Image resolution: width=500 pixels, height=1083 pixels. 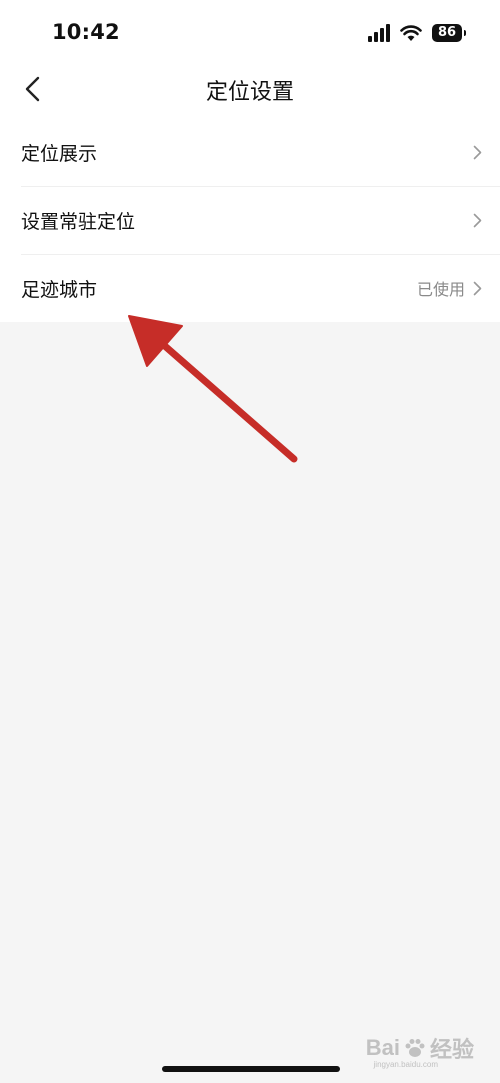 I want to click on wifi-icon, so click(x=411, y=33).